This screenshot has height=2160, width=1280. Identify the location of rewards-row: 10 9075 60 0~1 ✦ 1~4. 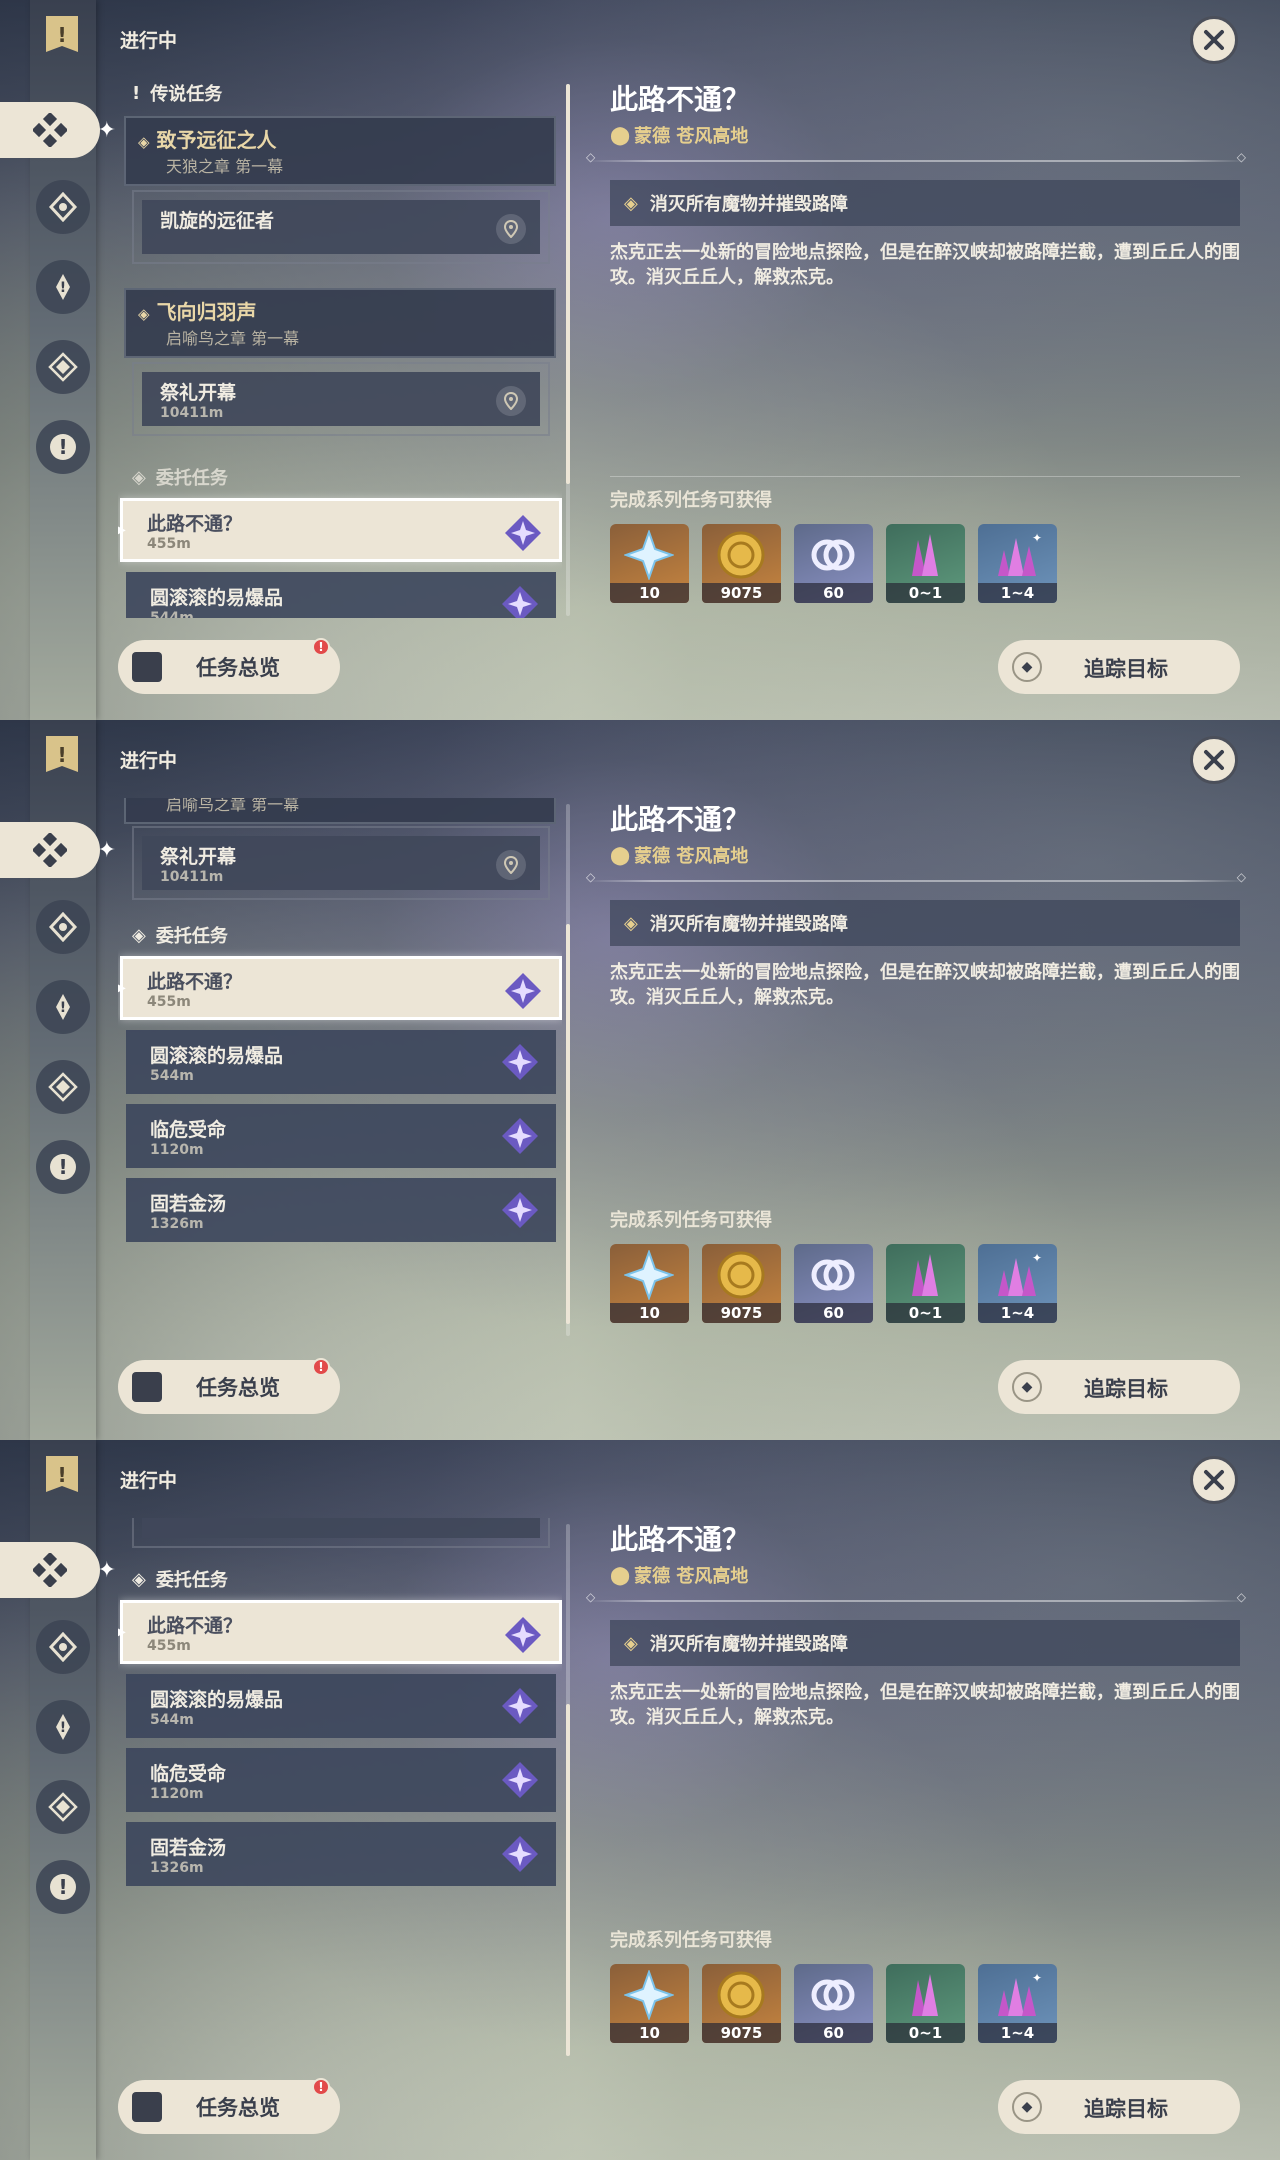
(833, 1283).